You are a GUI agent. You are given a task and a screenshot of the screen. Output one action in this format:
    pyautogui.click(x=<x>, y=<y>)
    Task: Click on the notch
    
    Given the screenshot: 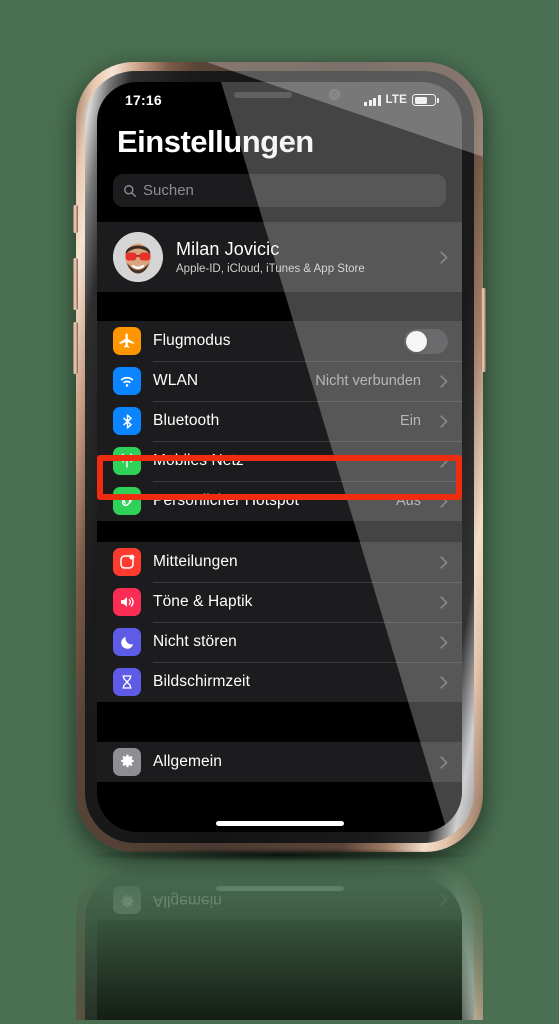 What is the action you would take?
    pyautogui.click(x=279, y=95)
    